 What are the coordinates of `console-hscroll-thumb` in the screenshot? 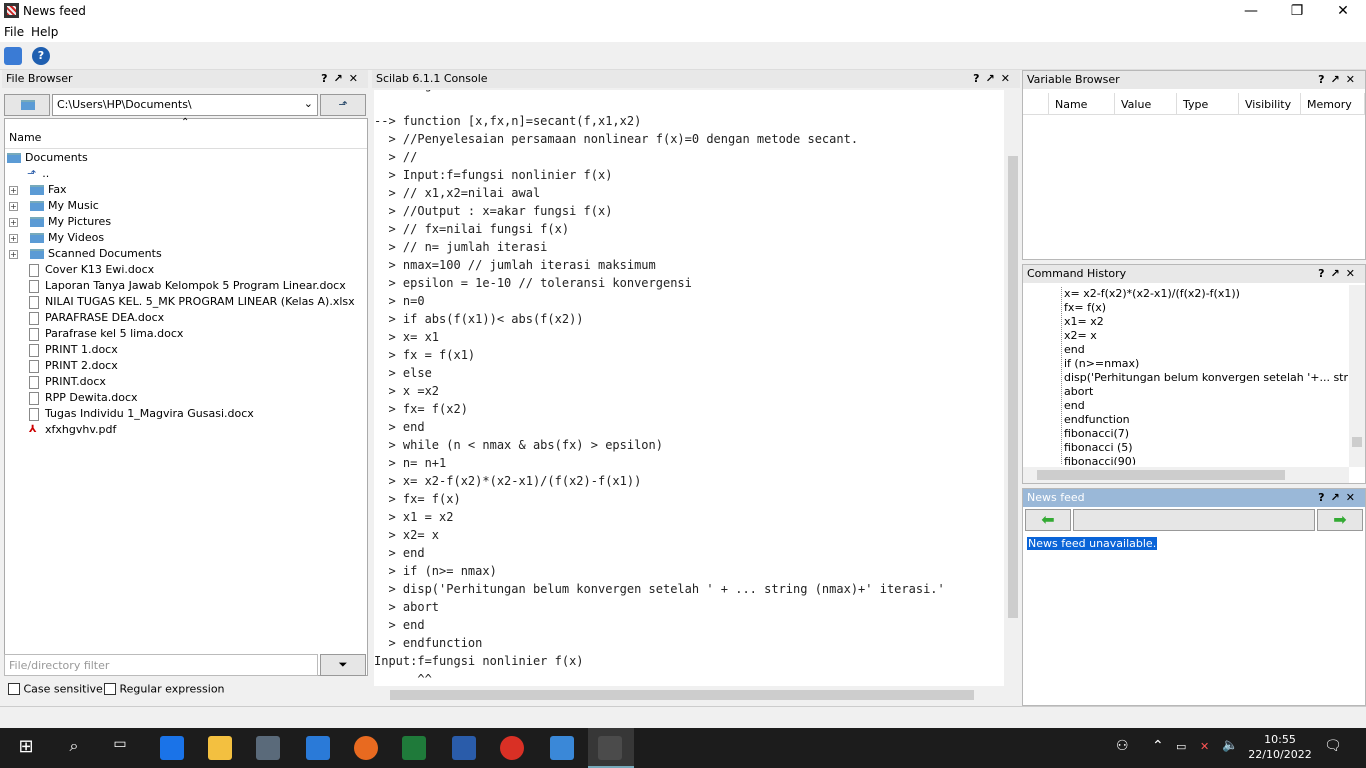 It's located at (682, 695).